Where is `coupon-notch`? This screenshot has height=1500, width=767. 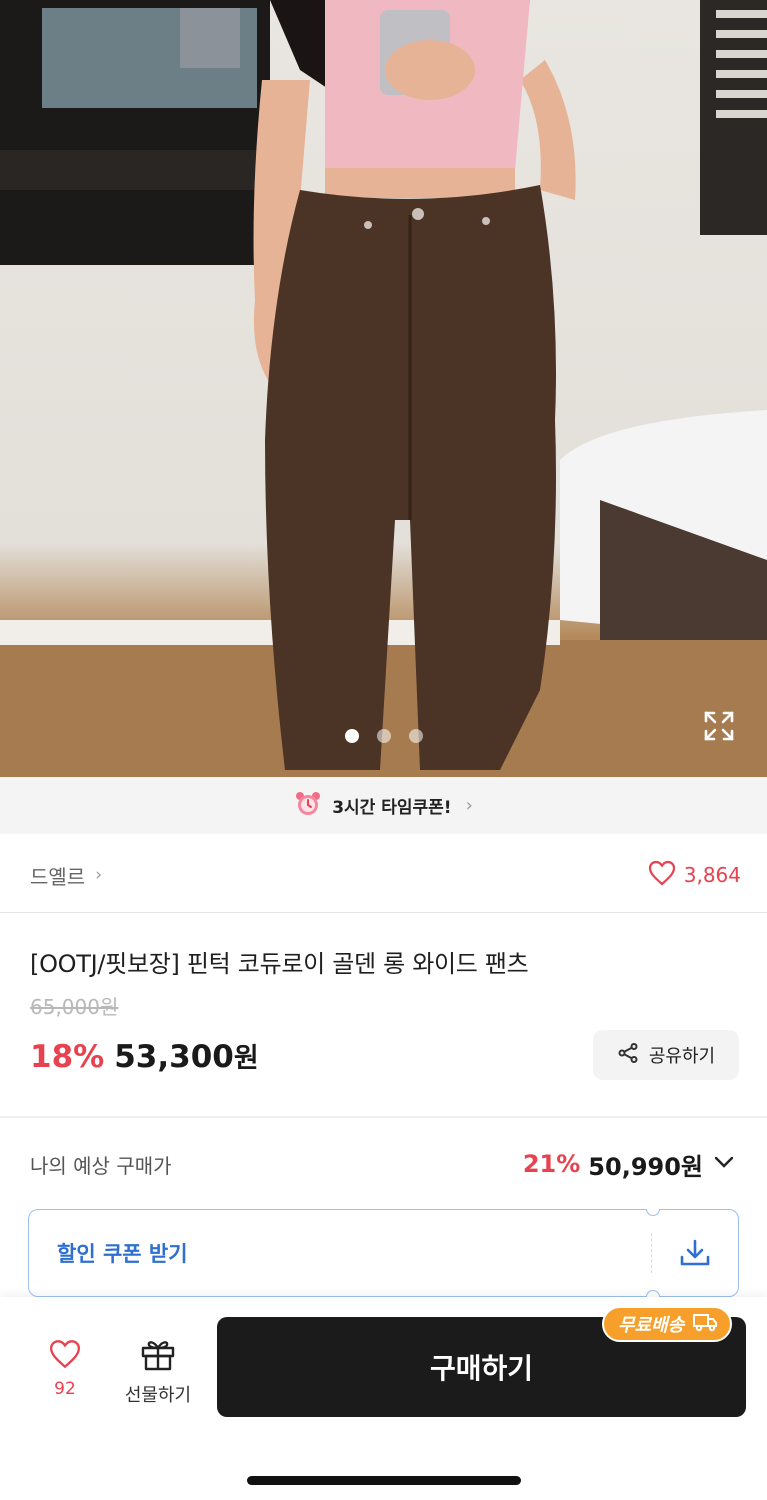
coupon-notch is located at coordinates (653, 1212).